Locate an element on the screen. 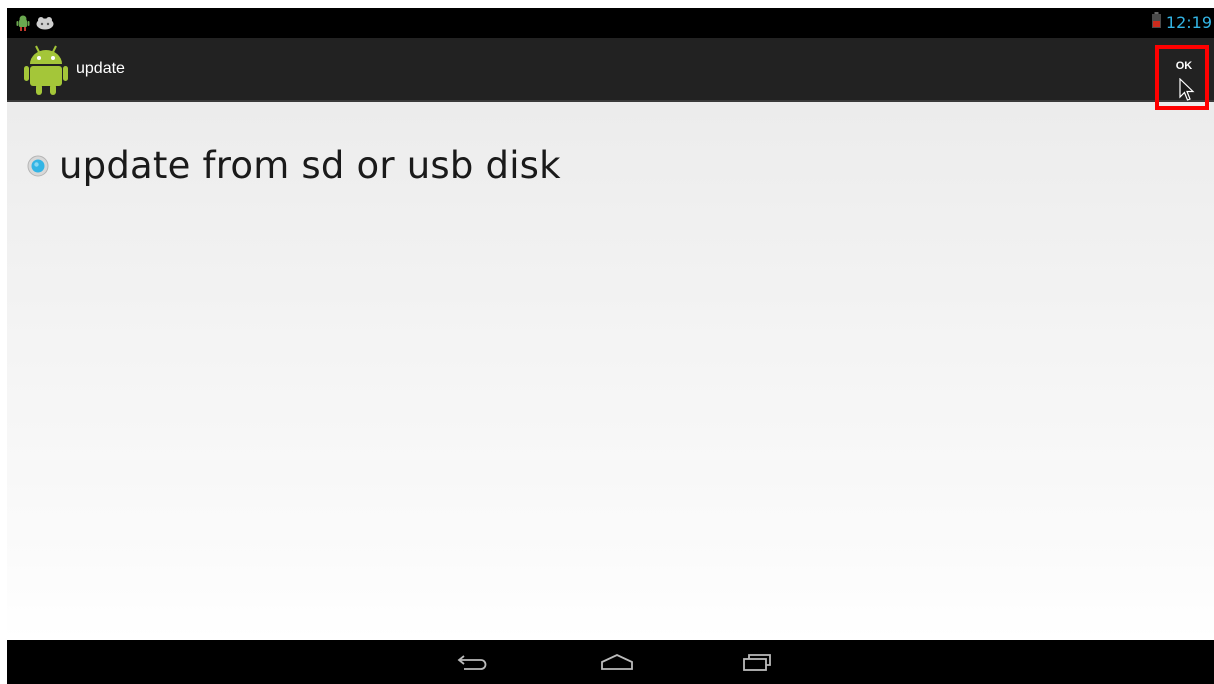 This screenshot has height=684, width=1214. update-option-label: update from sd or usb disk is located at coordinates (310, 165).